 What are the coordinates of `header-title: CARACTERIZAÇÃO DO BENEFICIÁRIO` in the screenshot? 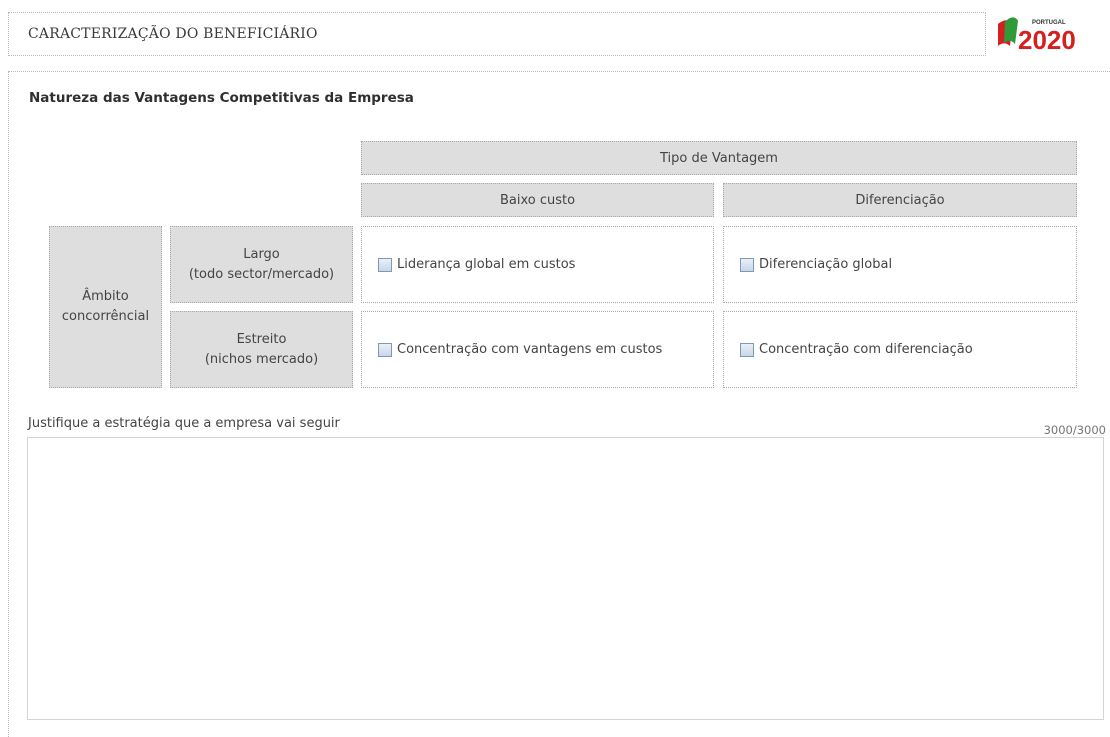 It's located at (173, 34).